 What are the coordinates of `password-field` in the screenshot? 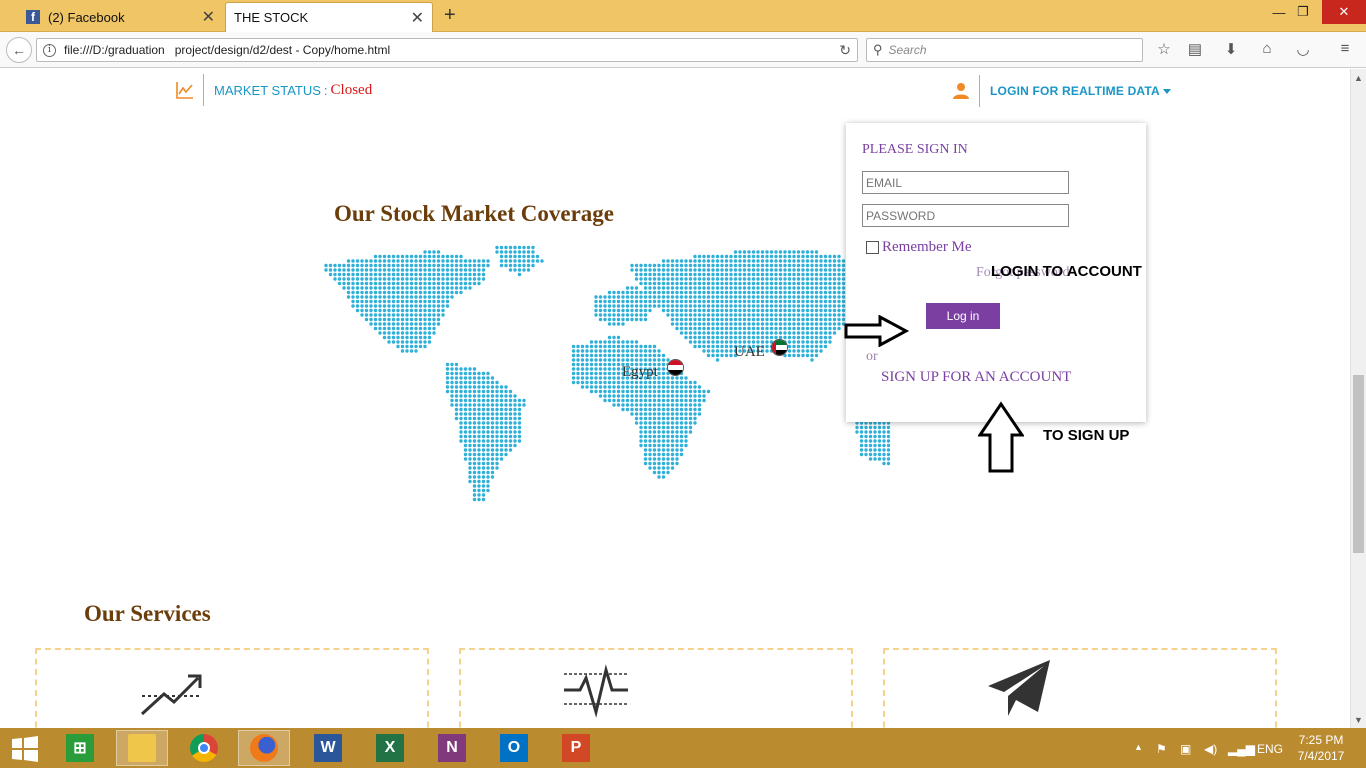 It's located at (965, 215).